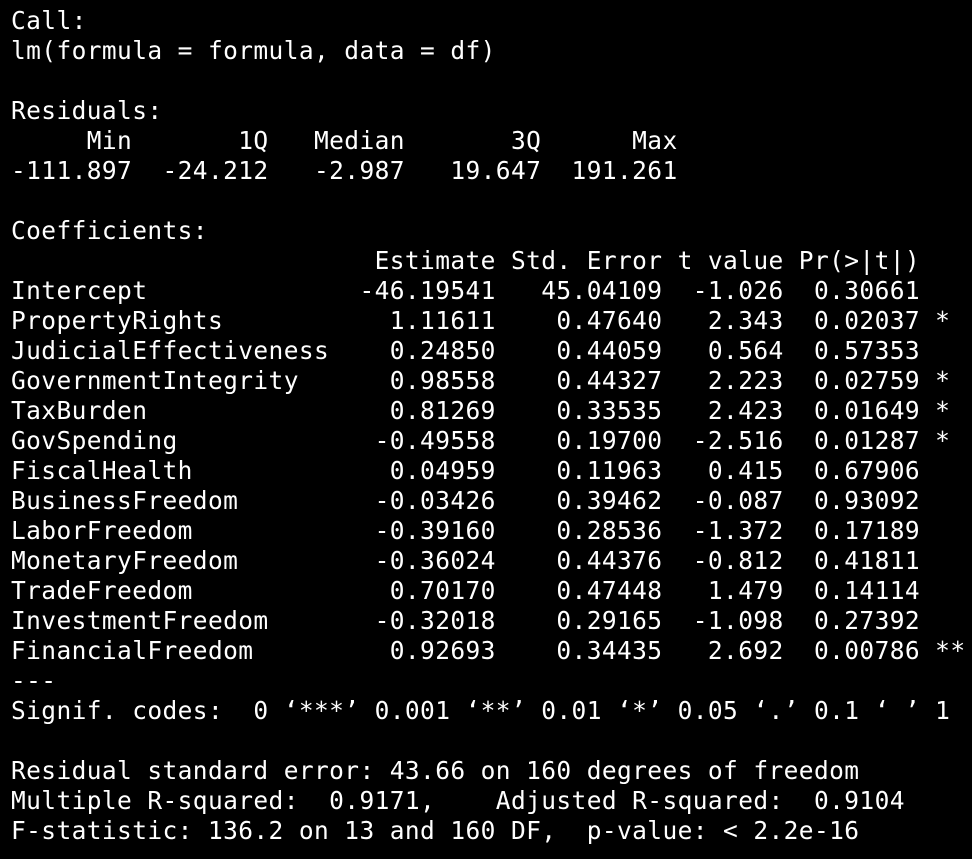 Image resolution: width=972 pixels, height=859 pixels. I want to click on call-formula: lm(formula = formula, data = df), so click(253, 50).